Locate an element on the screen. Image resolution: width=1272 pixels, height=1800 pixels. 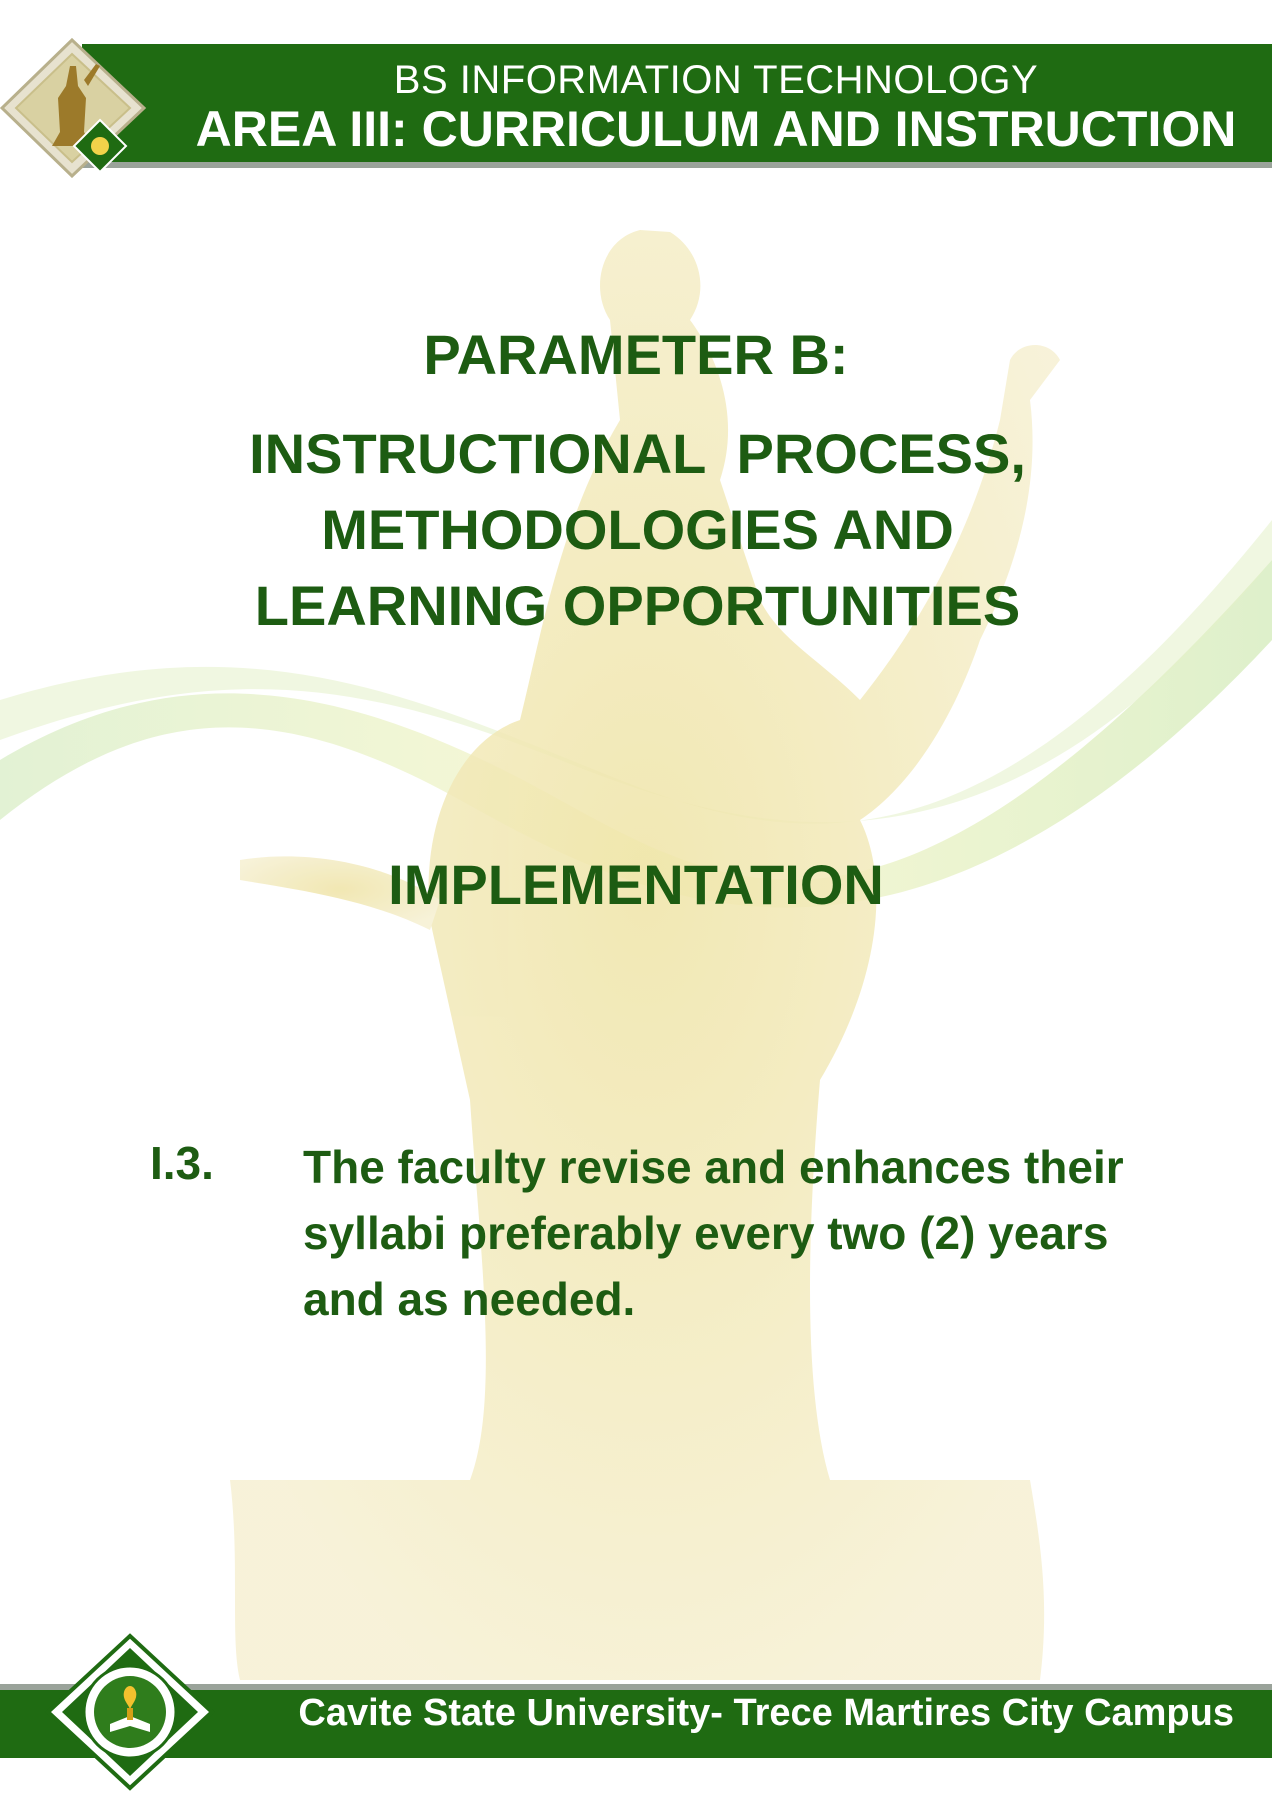
area-title: AREA III: CURRICULUM AND INSTRUCTION is located at coordinates (716, 129).